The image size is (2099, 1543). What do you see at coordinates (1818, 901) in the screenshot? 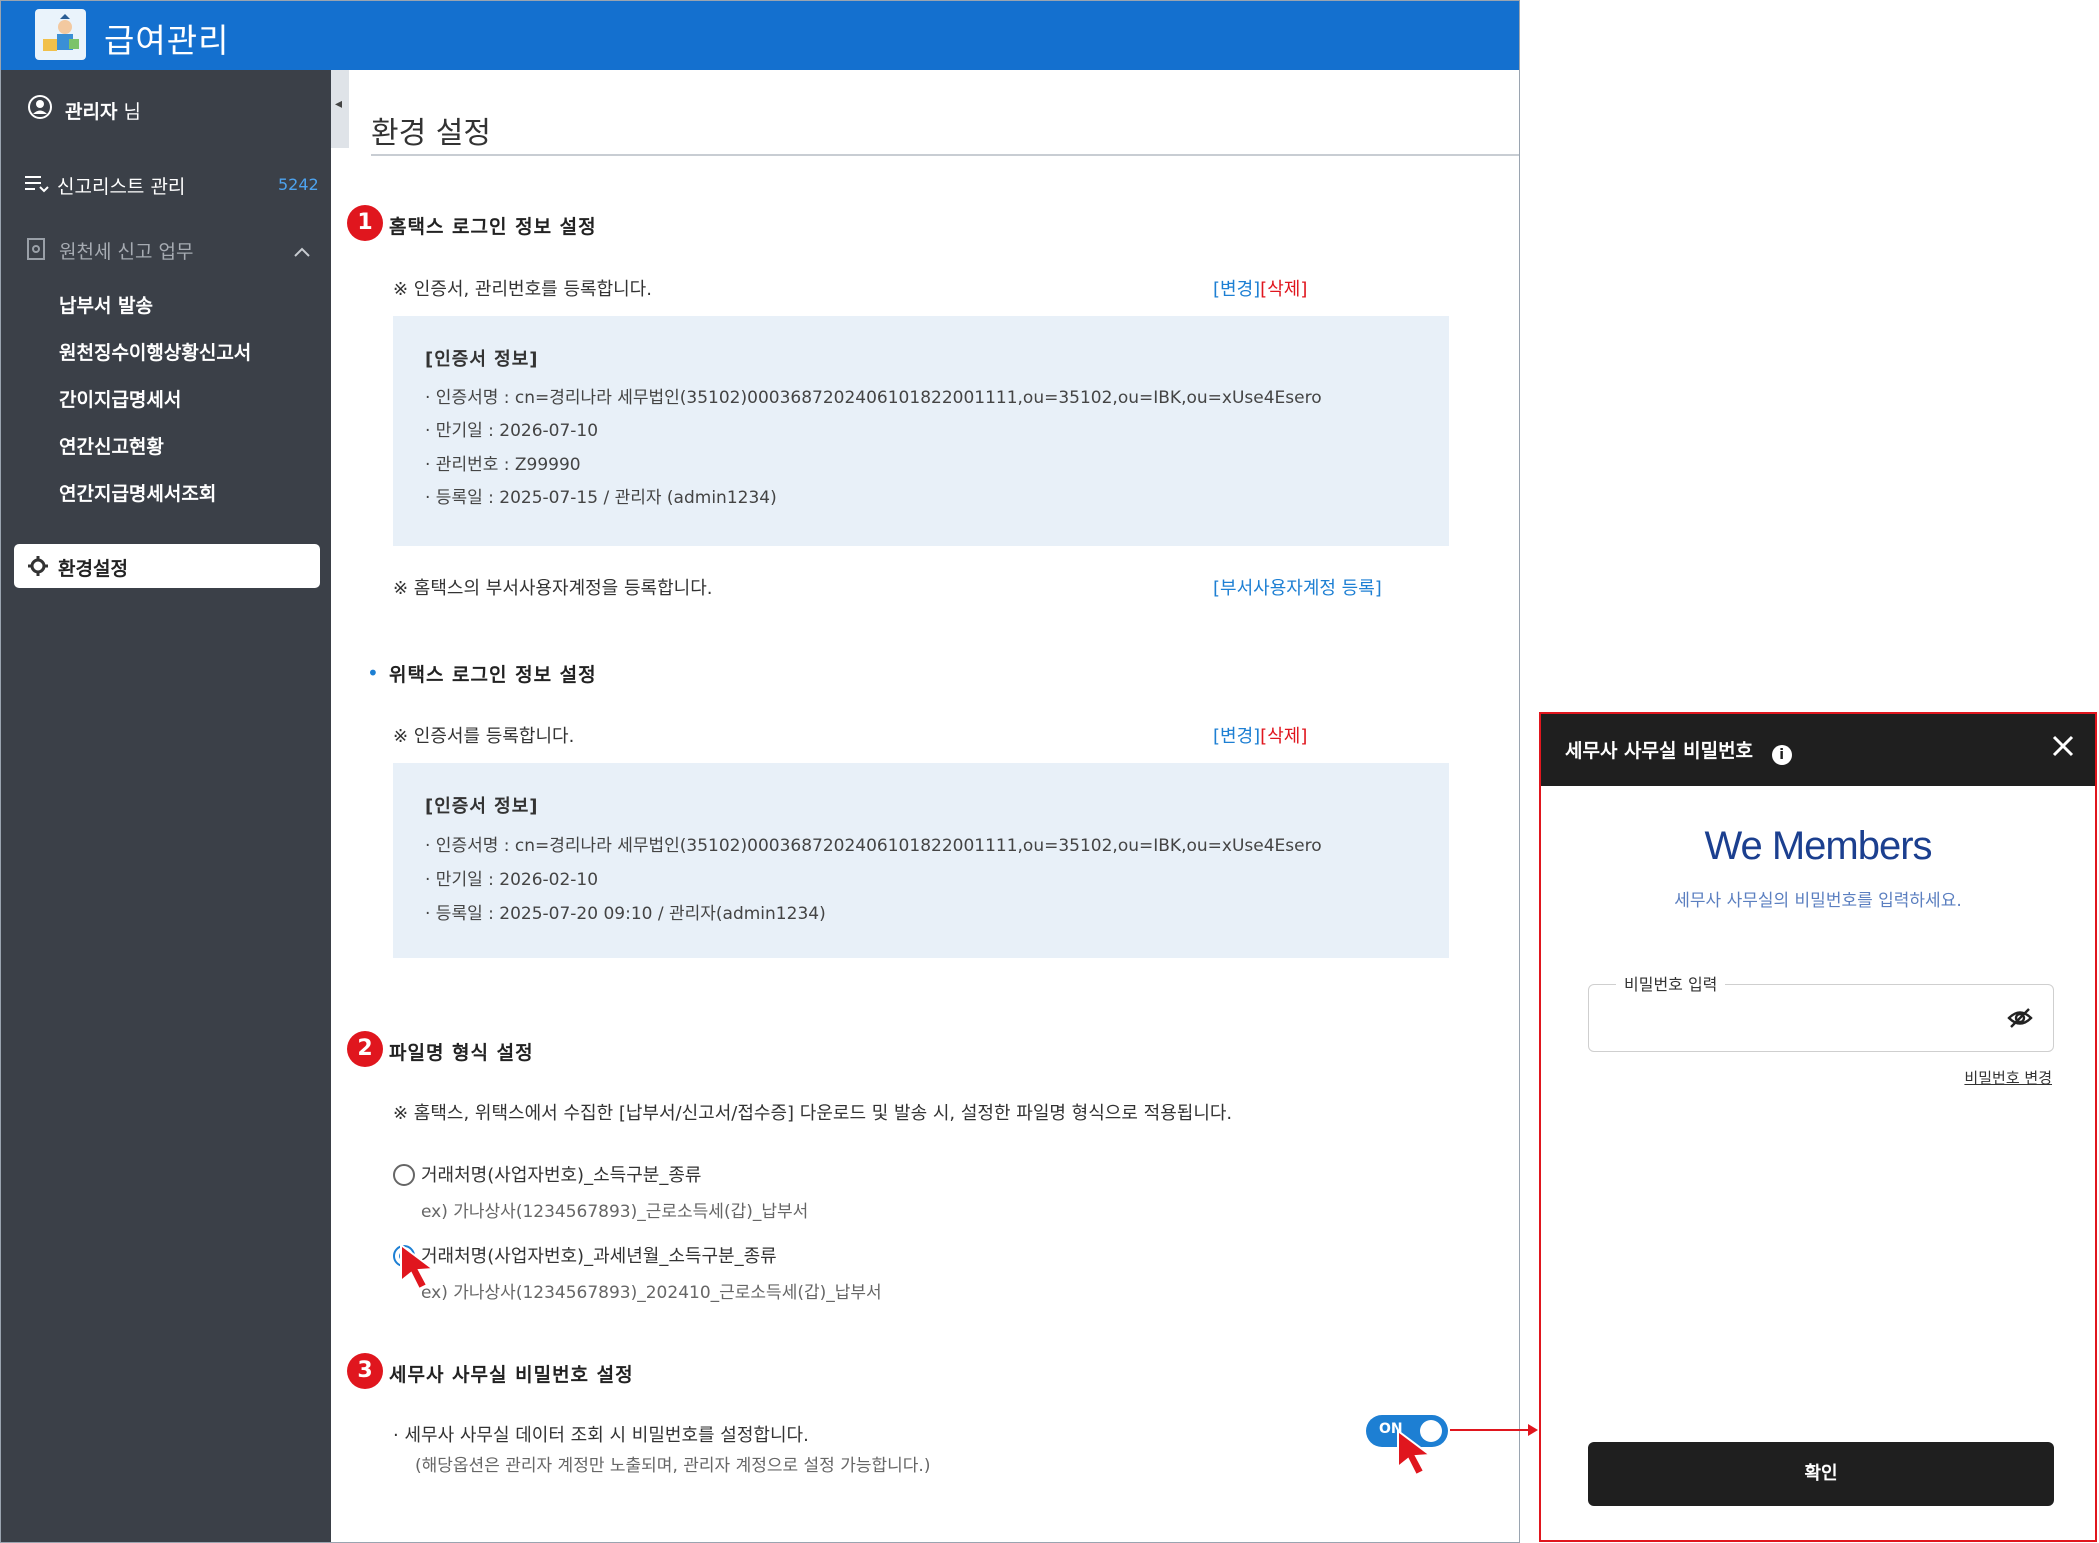
I see `modal-subtitle: 세무사 사무실의 비밀번호를 입력하세요.` at bounding box center [1818, 901].